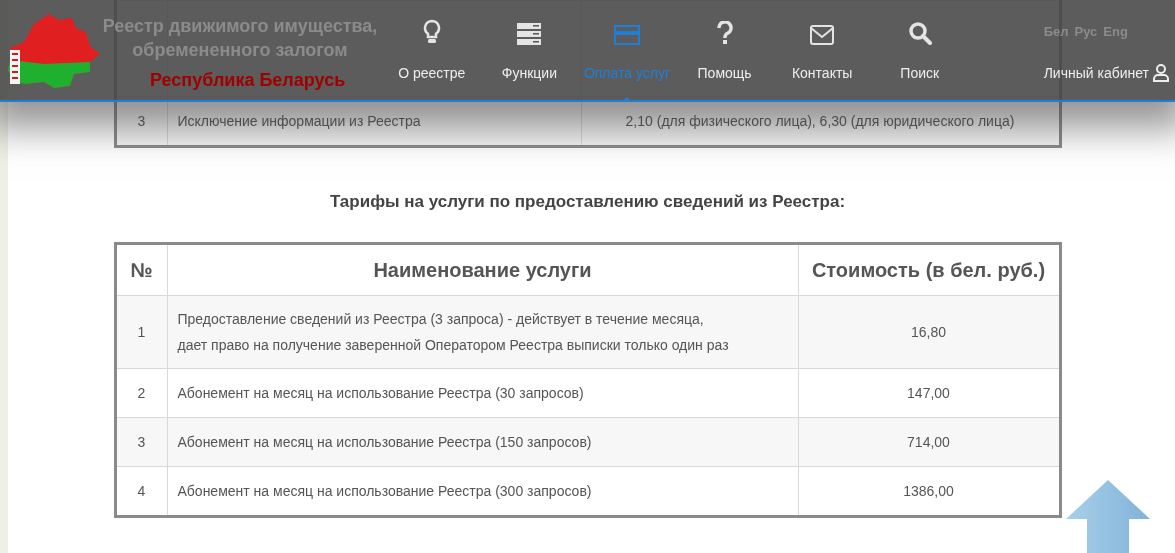 The width and height of the screenshot is (1175, 553). I want to click on question-mark-icon, so click(724, 33).